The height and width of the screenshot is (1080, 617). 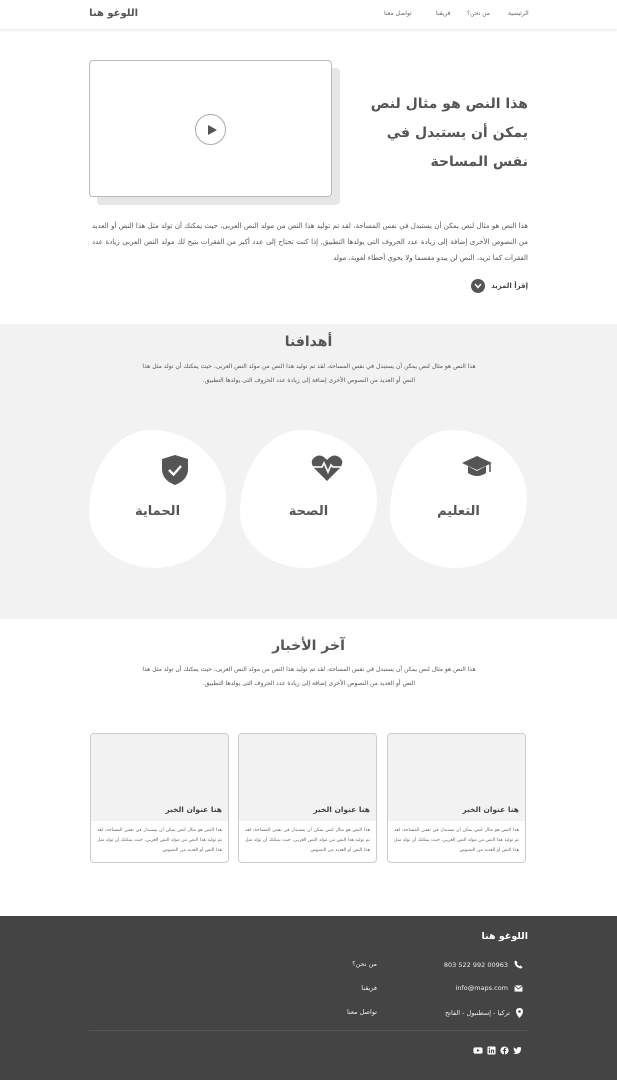 What do you see at coordinates (504, 936) in the screenshot?
I see `footer-logo: اللوغو هنا` at bounding box center [504, 936].